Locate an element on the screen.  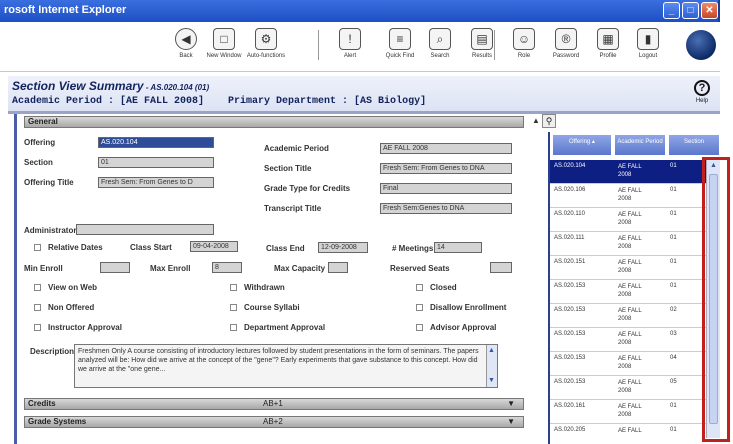
role-button: ☺ Role is located at coordinates (524, 43).